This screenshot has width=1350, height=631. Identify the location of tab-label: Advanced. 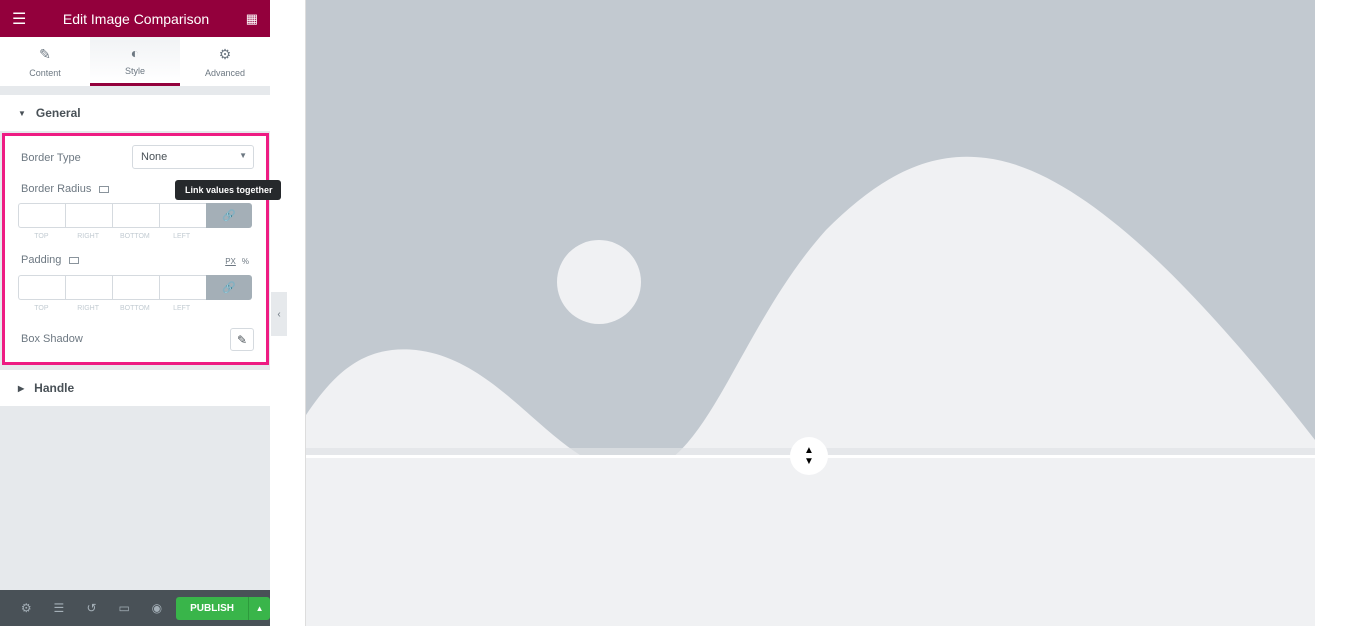
(225, 72).